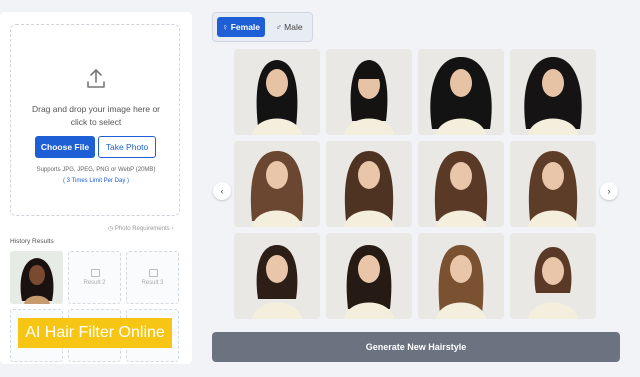  Describe the element at coordinates (111, 229) in the screenshot. I see `clock-icon: ◷` at that location.